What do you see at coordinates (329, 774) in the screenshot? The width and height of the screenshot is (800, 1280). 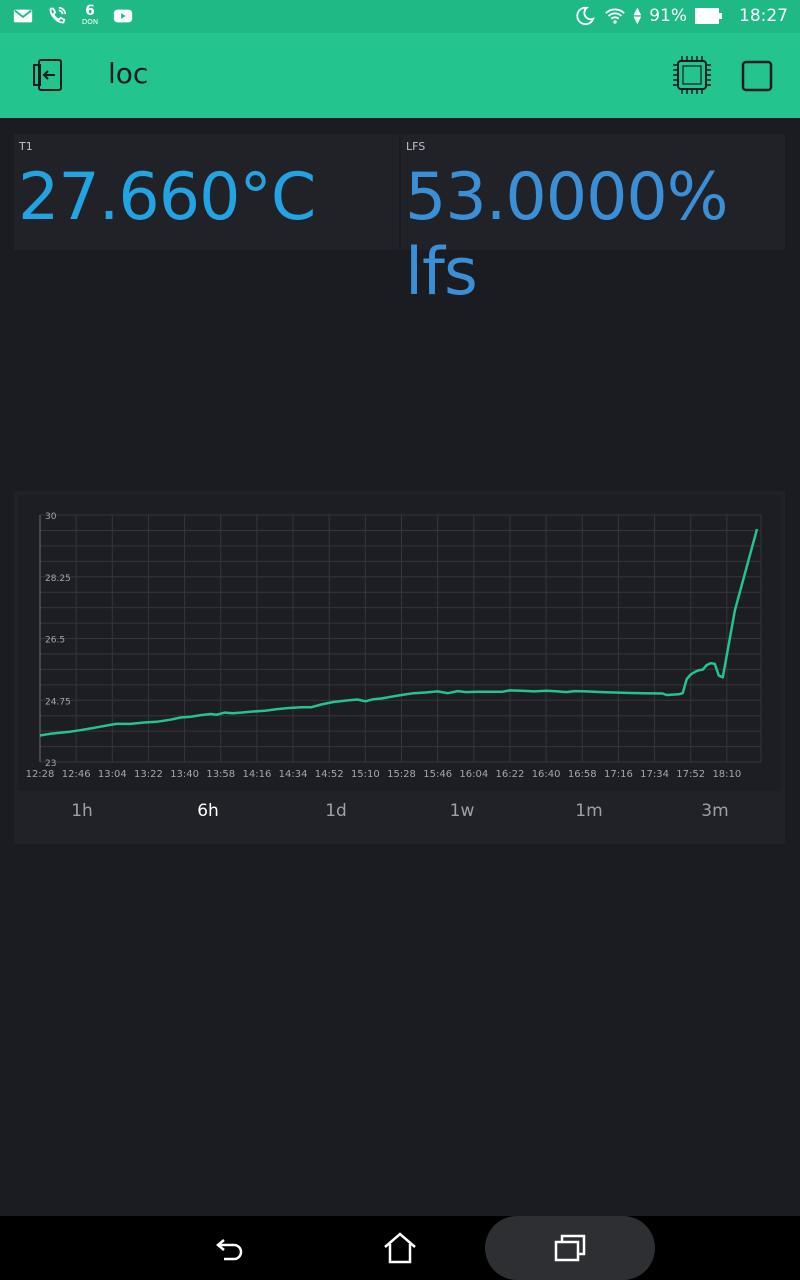 I see `x-tick-label: 14:52` at bounding box center [329, 774].